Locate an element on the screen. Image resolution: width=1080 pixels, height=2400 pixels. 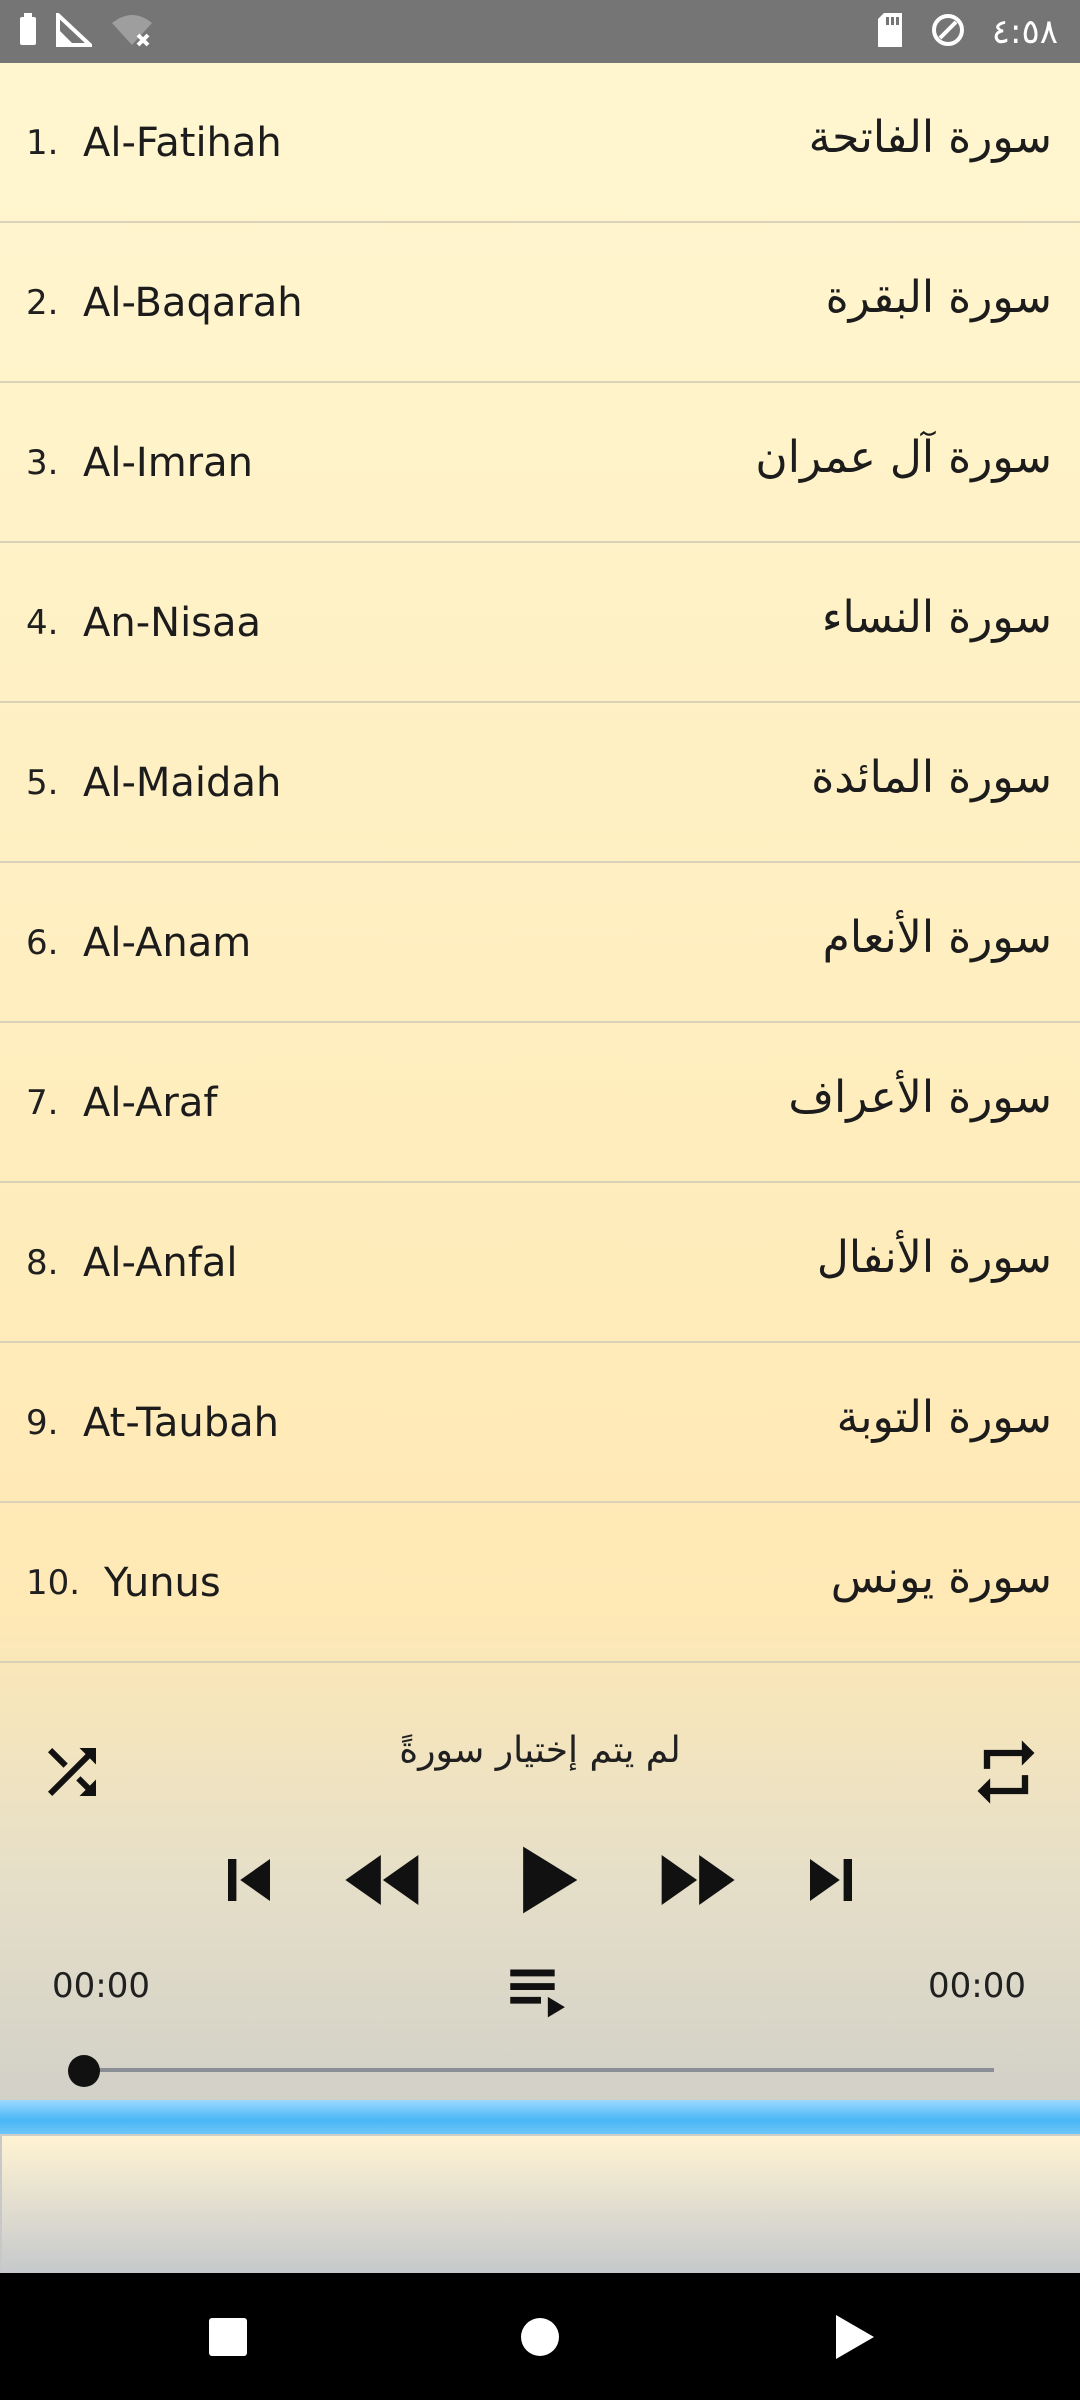
back-button is located at coordinates (854, 2336).